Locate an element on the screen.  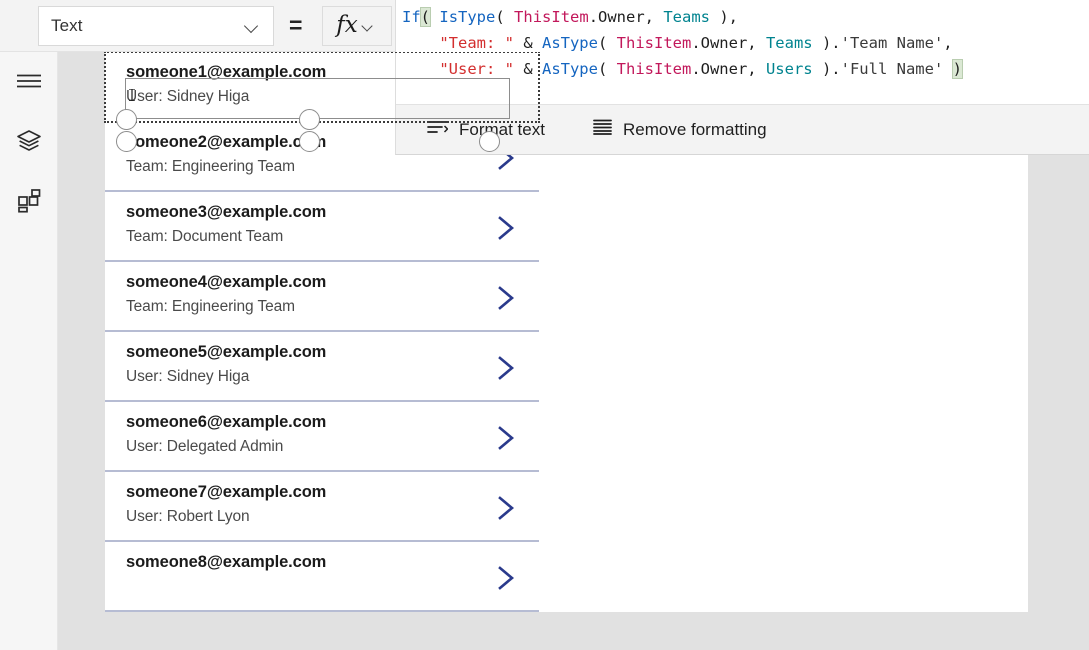
gallery-item-title: someone4@example.com is located at coordinates (226, 282).